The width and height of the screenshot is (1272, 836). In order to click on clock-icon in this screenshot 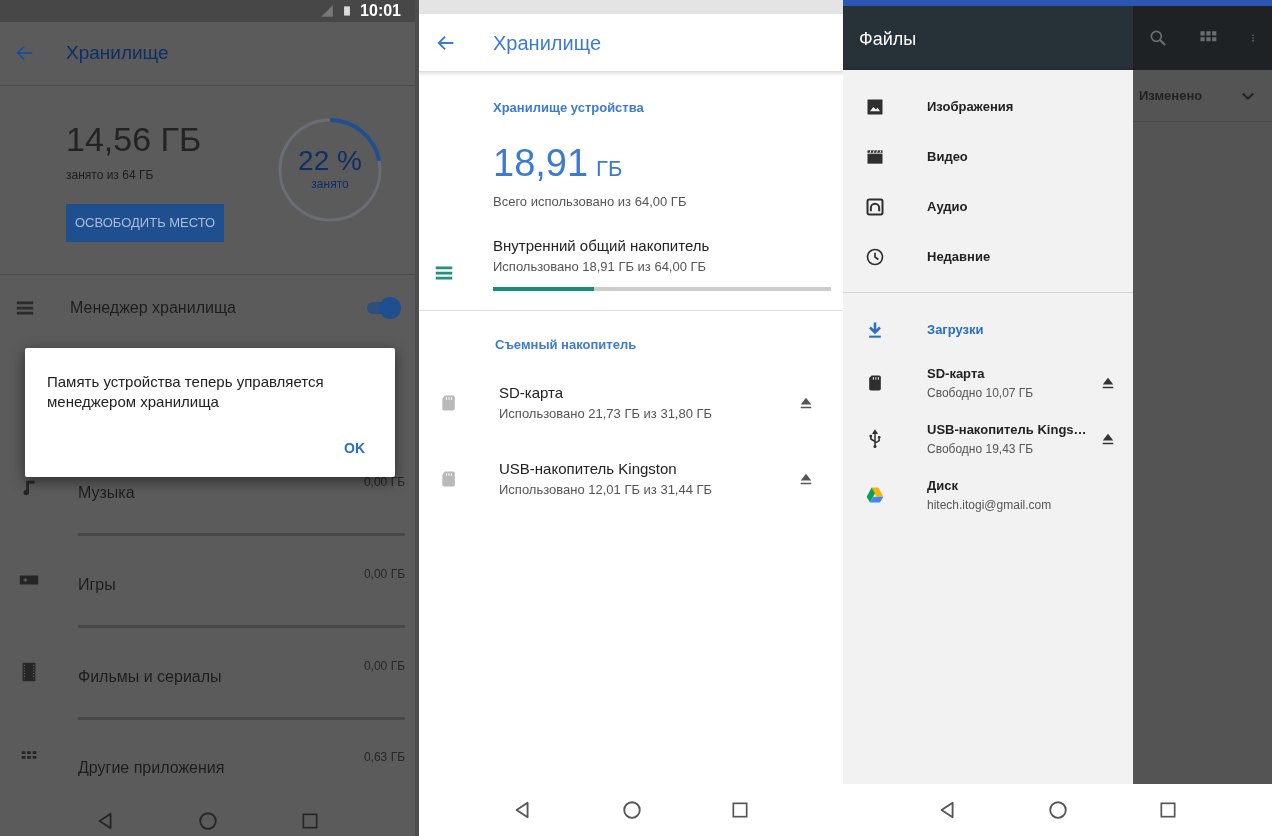, I will do `click(875, 257)`.